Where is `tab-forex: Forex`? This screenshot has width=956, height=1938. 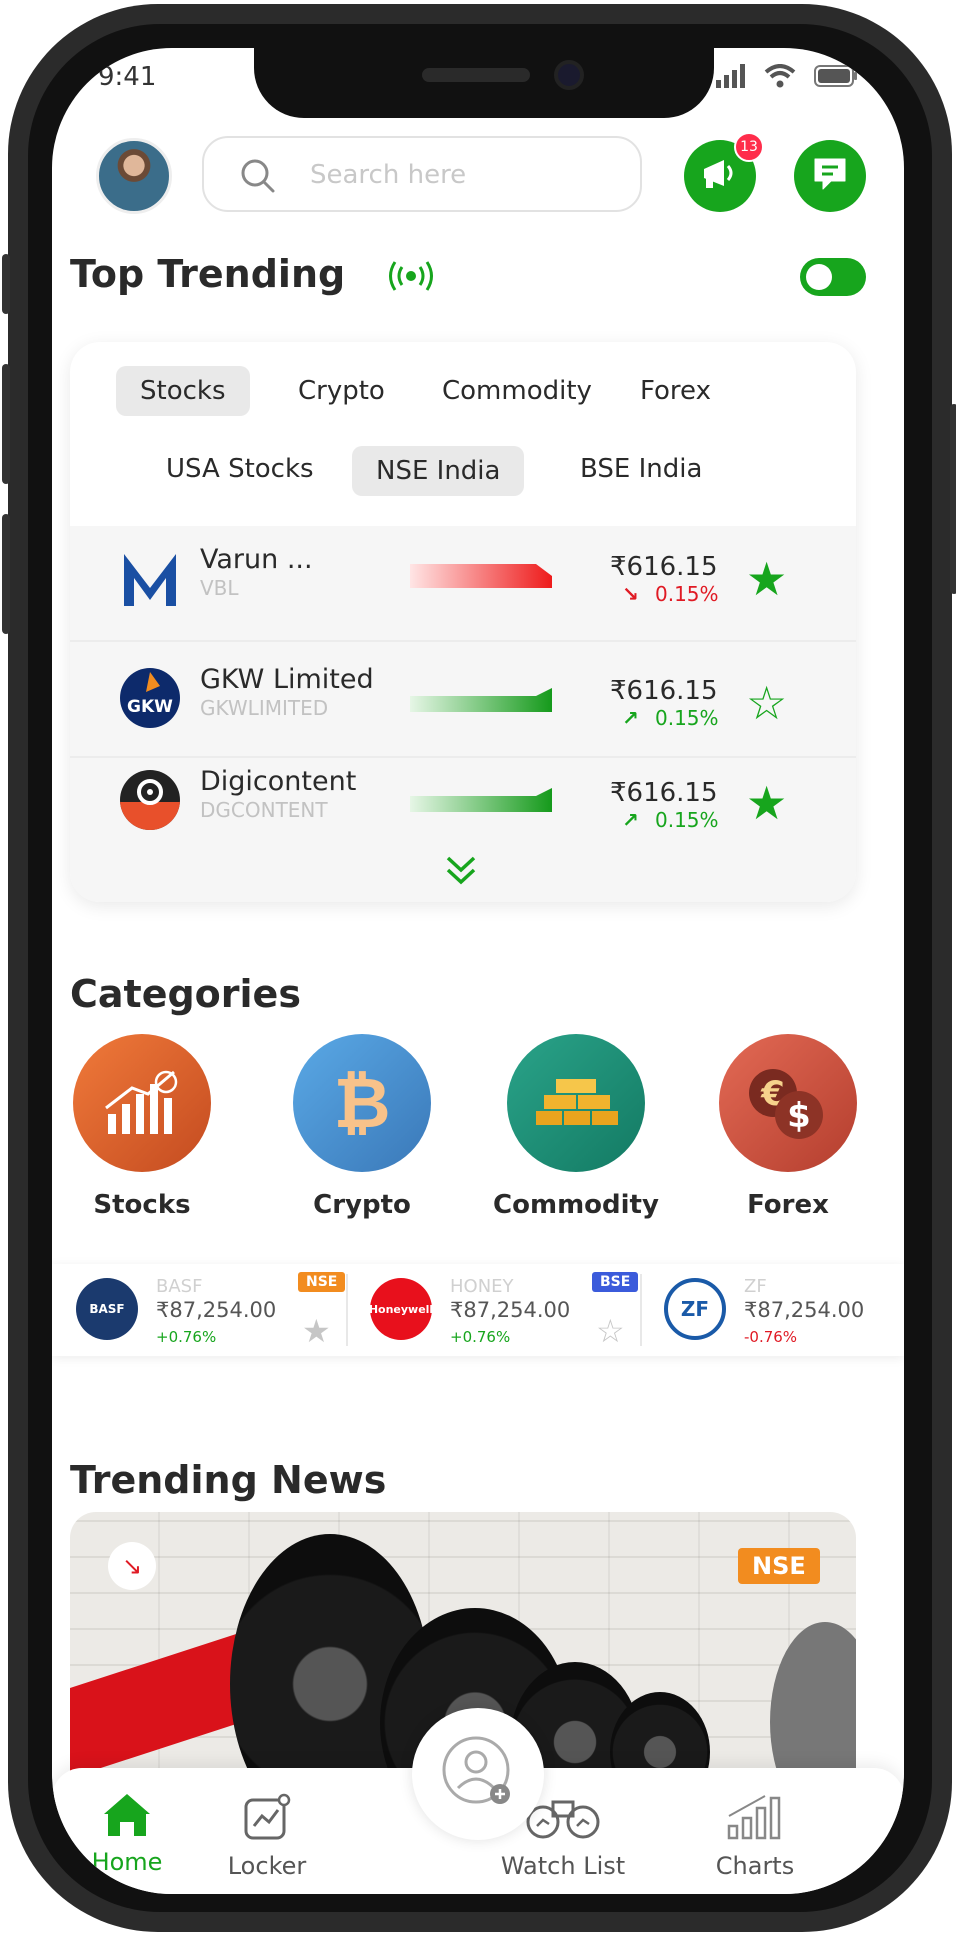 tab-forex: Forex is located at coordinates (675, 391).